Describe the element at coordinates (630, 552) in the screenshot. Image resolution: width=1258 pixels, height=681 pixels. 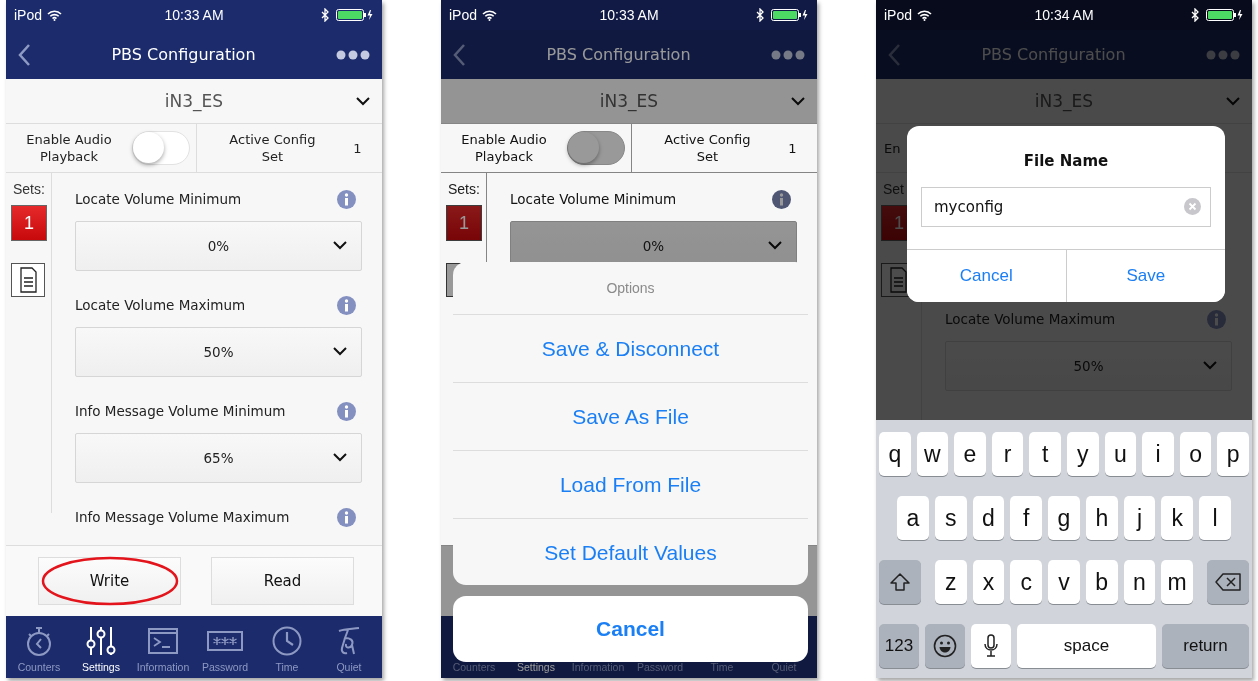
I see `sheet-action: Set Default Values` at that location.